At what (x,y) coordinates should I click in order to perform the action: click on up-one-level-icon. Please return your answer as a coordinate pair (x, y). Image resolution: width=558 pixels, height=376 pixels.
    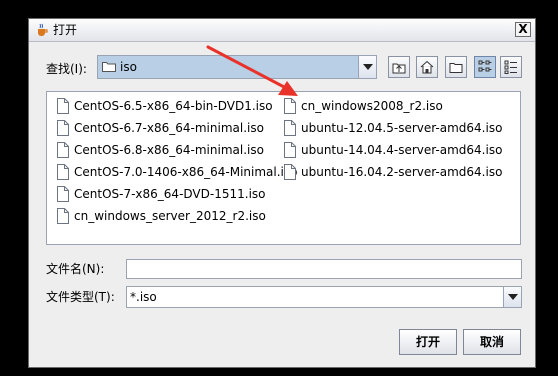
    Looking at the image, I should click on (399, 68).